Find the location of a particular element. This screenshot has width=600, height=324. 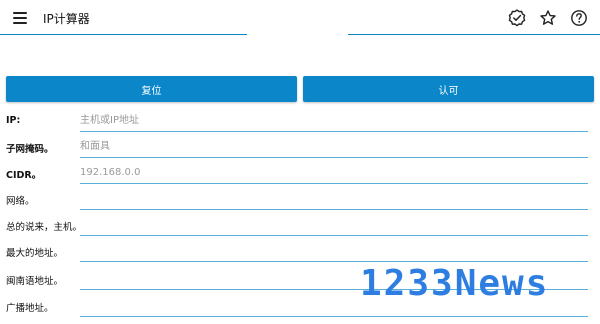

reset-button: 复位 is located at coordinates (151, 89).